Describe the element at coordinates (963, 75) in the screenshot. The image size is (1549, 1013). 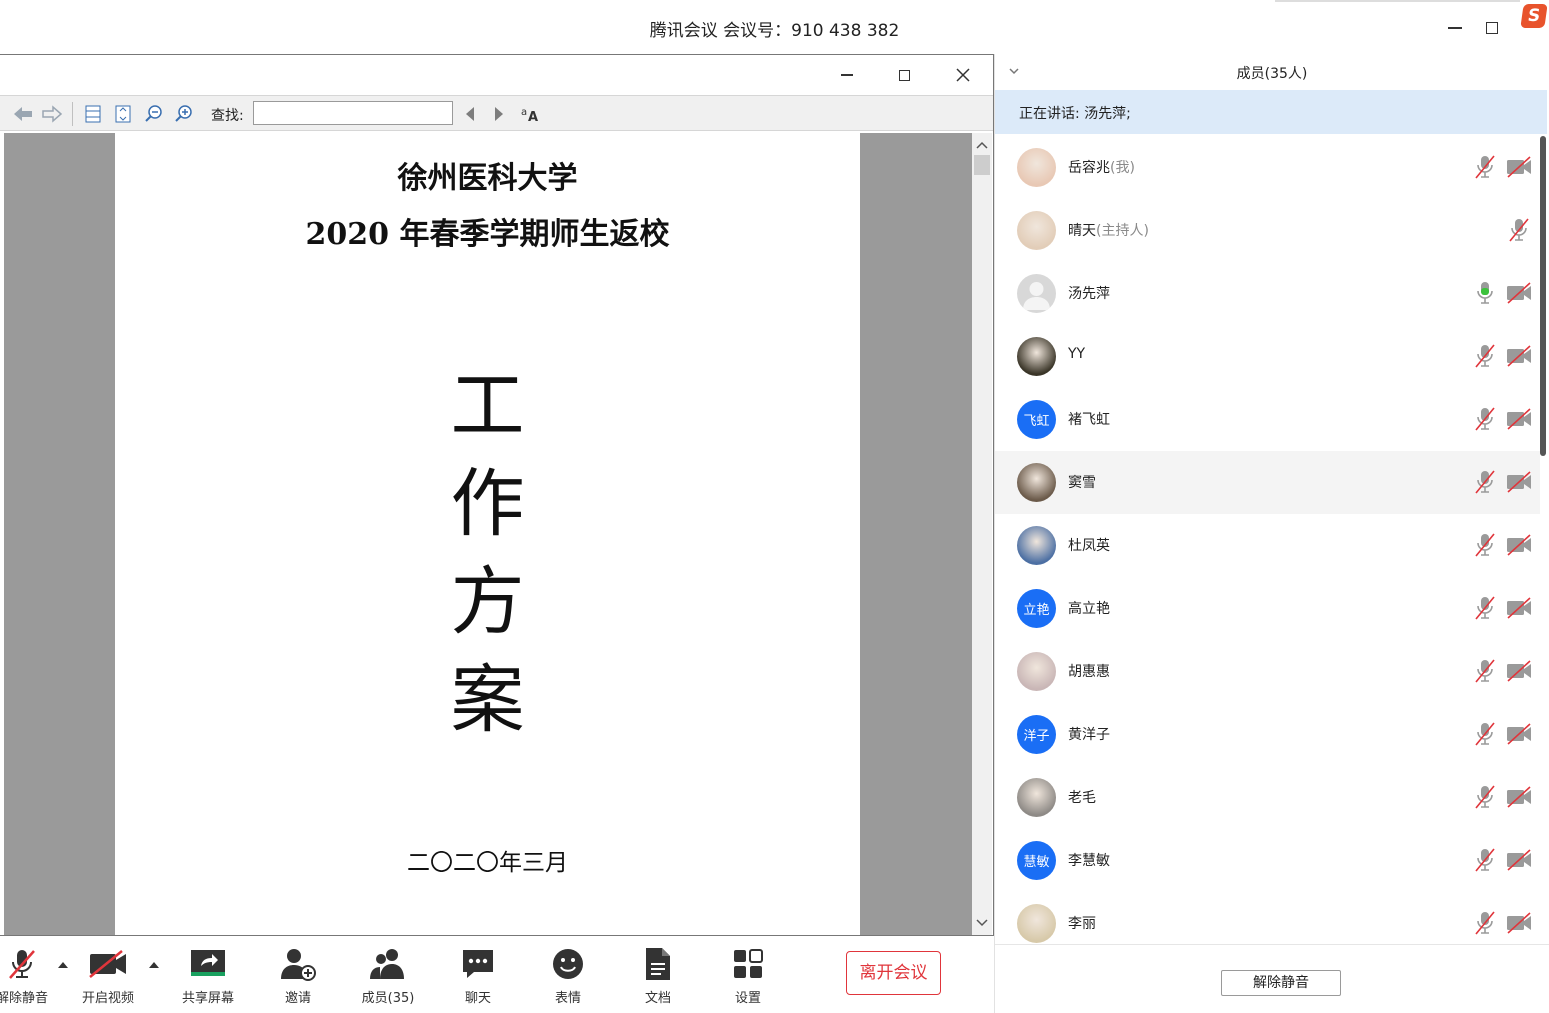
I see `viewer-close-button` at that location.